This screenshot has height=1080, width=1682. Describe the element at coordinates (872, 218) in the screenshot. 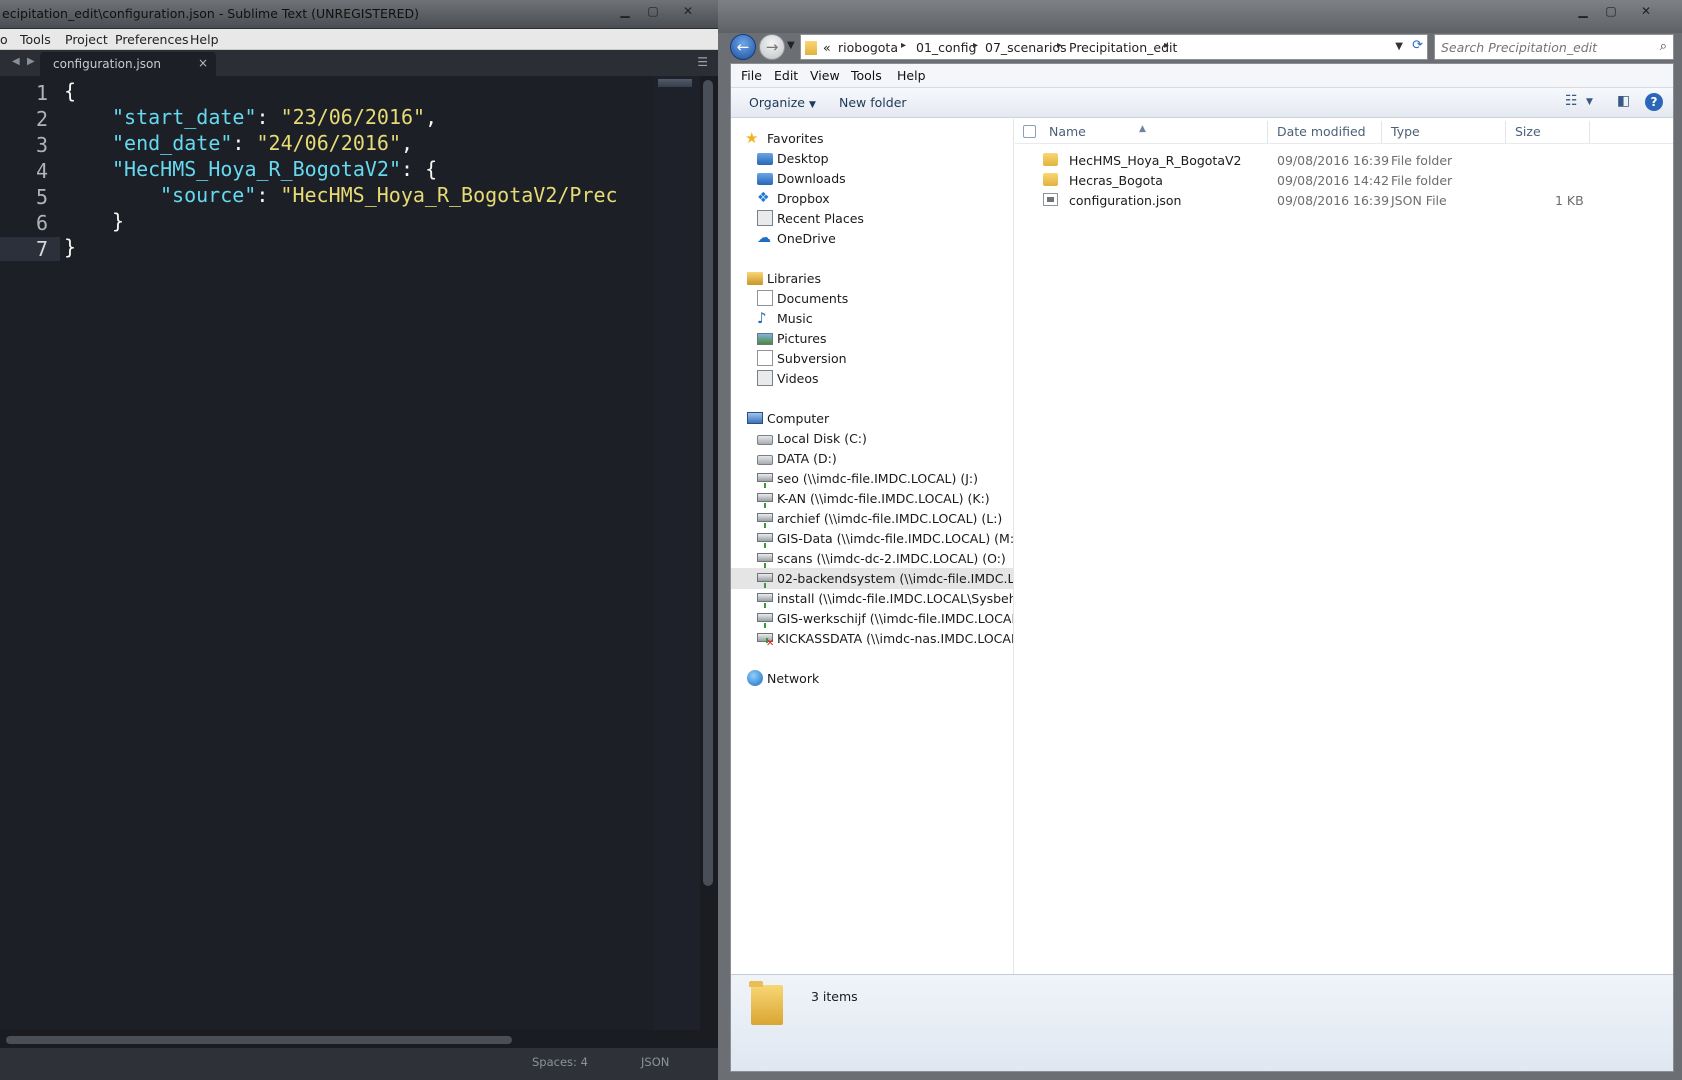

I see `nav-item-recent-places: Recent Places` at that location.